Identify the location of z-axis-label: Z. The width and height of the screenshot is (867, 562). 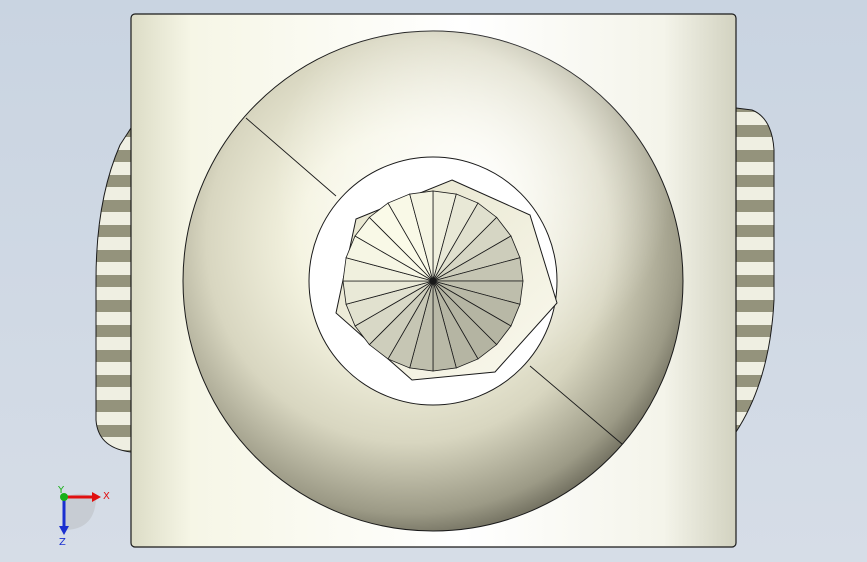
(62, 542).